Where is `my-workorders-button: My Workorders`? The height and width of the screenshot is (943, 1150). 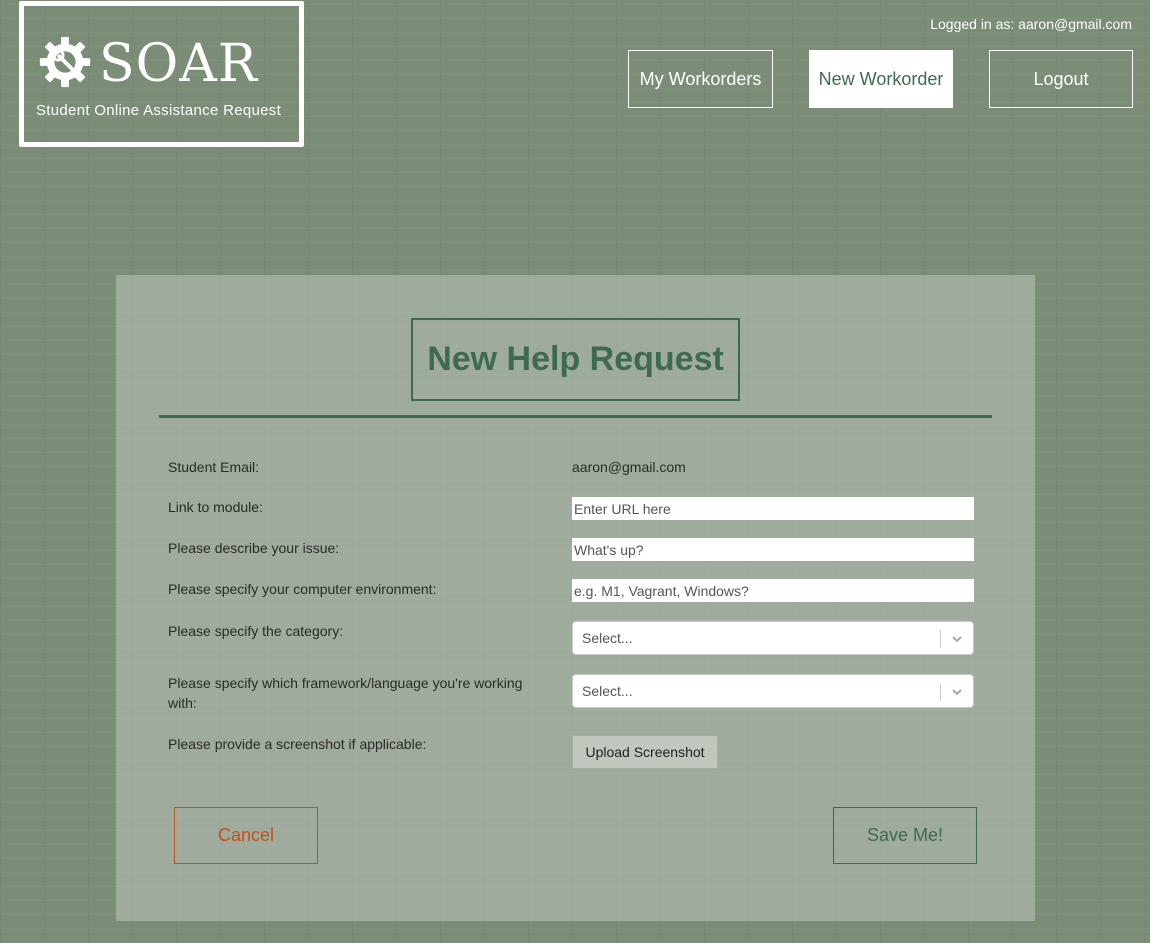
my-workorders-button: My Workorders is located at coordinates (700, 79).